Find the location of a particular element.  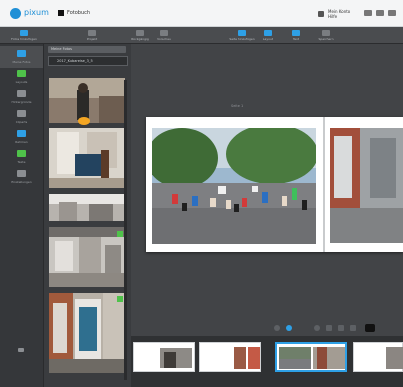

folder-select: 2017_Kubareise_3_5 is located at coordinates (88, 61).